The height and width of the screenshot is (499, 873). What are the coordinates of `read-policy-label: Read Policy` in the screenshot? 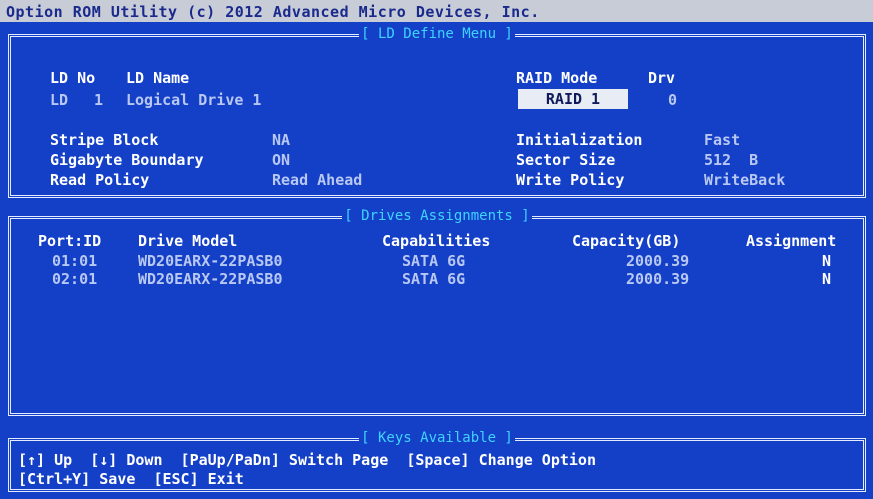 It's located at (100, 180).